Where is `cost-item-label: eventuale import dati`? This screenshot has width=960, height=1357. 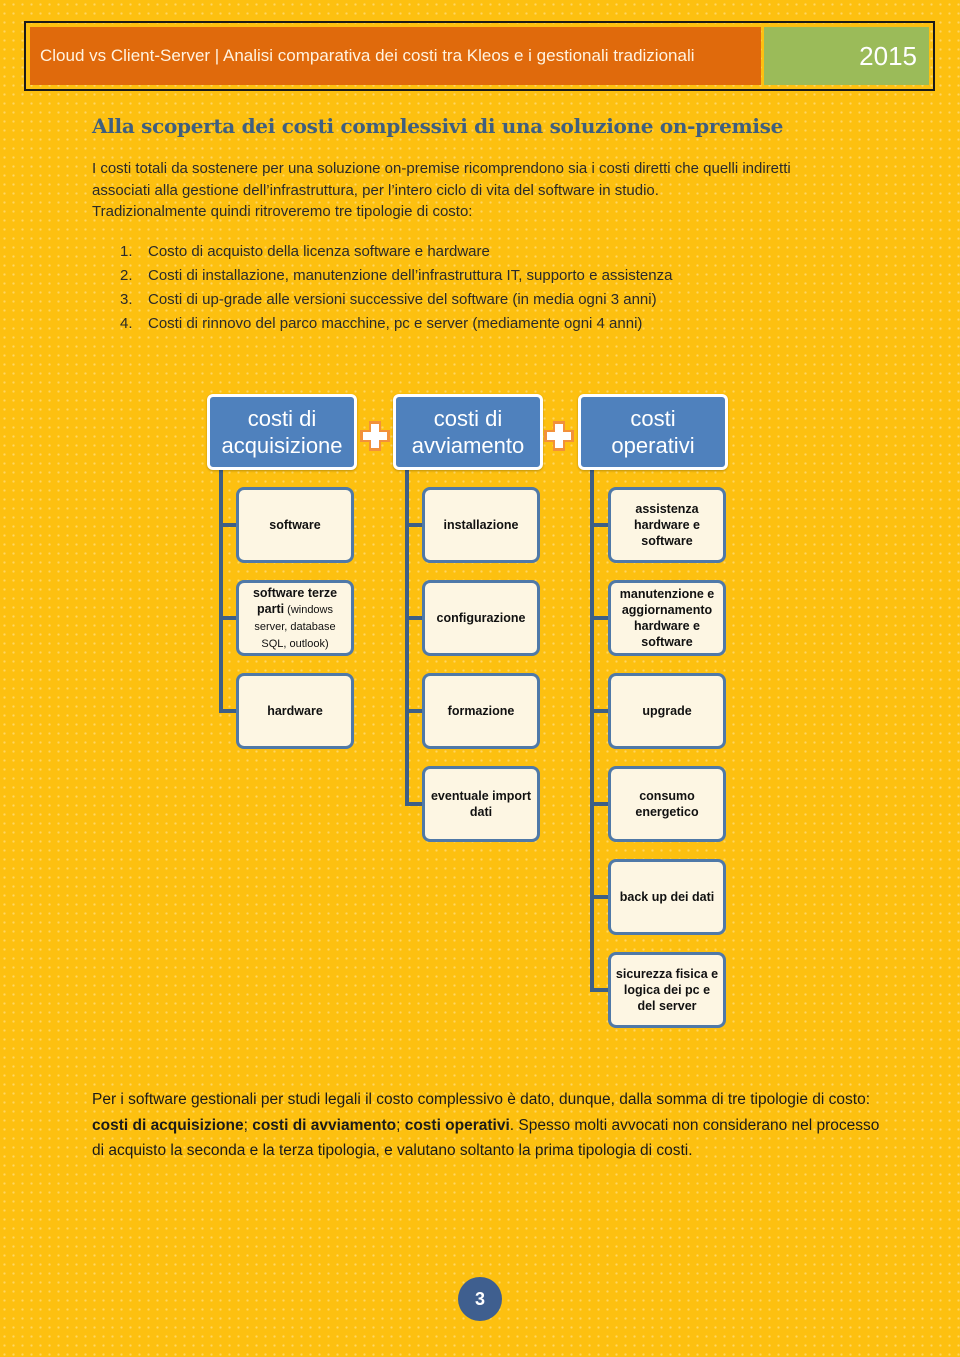 cost-item-label: eventuale import dati is located at coordinates (481, 804).